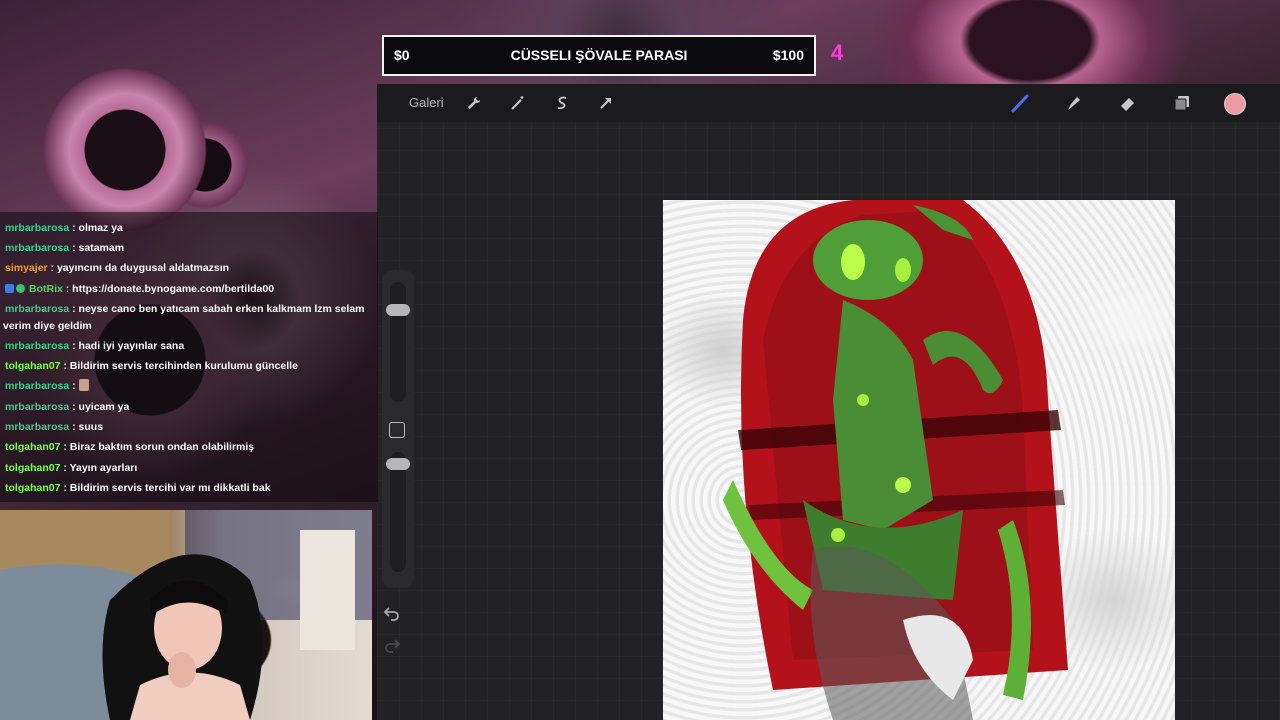 The height and width of the screenshot is (720, 1280). Describe the element at coordinates (837, 52) in the screenshot. I see `goal-count: 4` at that location.